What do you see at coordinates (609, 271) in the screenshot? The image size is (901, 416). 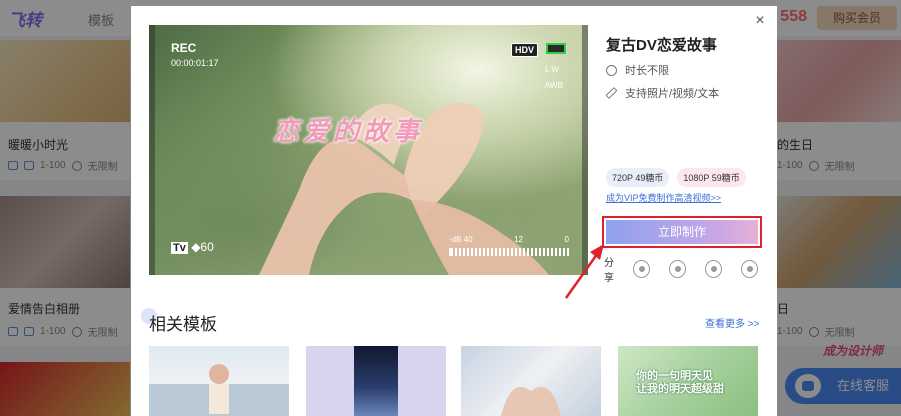 I see `share-label: 分享` at bounding box center [609, 271].